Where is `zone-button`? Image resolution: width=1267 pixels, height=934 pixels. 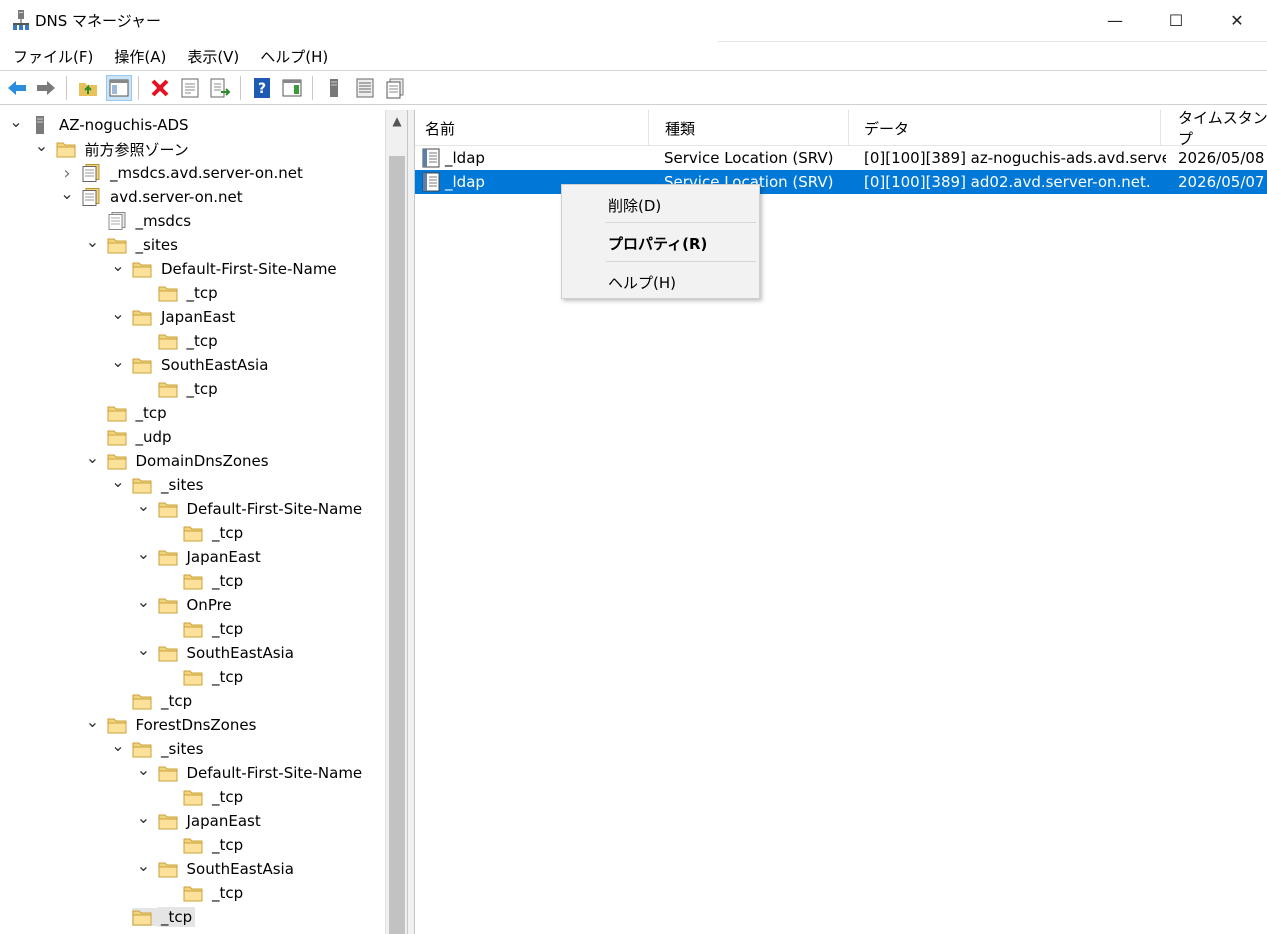 zone-button is located at coordinates (395, 88).